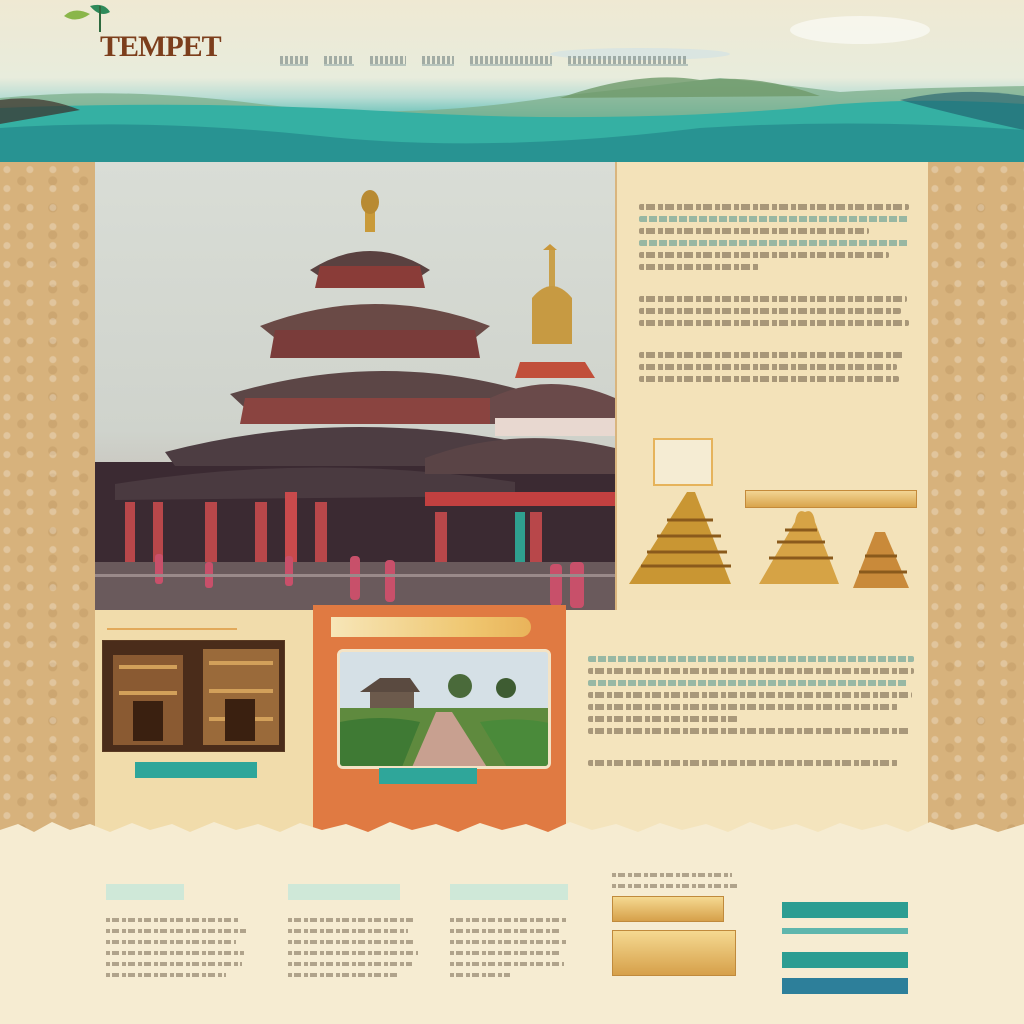 The height and width of the screenshot is (1024, 1024). Describe the element at coordinates (683, 462) in the screenshot. I see `info-thumbnail` at that location.